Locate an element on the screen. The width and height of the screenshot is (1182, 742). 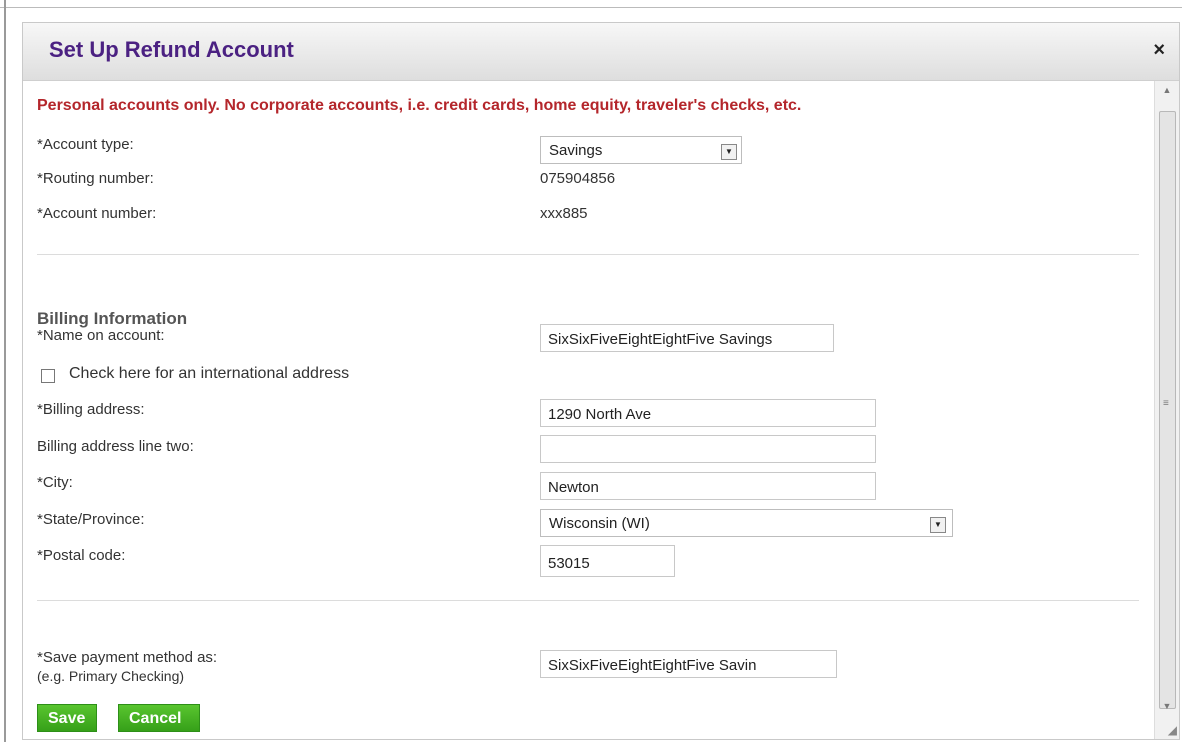
billing-address-two-field is located at coordinates (708, 449).